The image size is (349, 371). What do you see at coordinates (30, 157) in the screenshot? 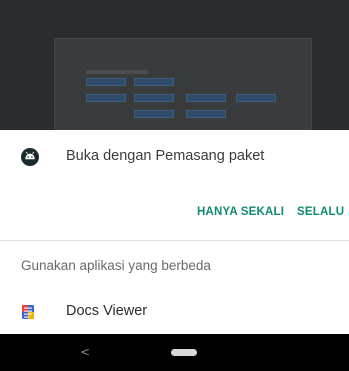
I see `android-icon` at bounding box center [30, 157].